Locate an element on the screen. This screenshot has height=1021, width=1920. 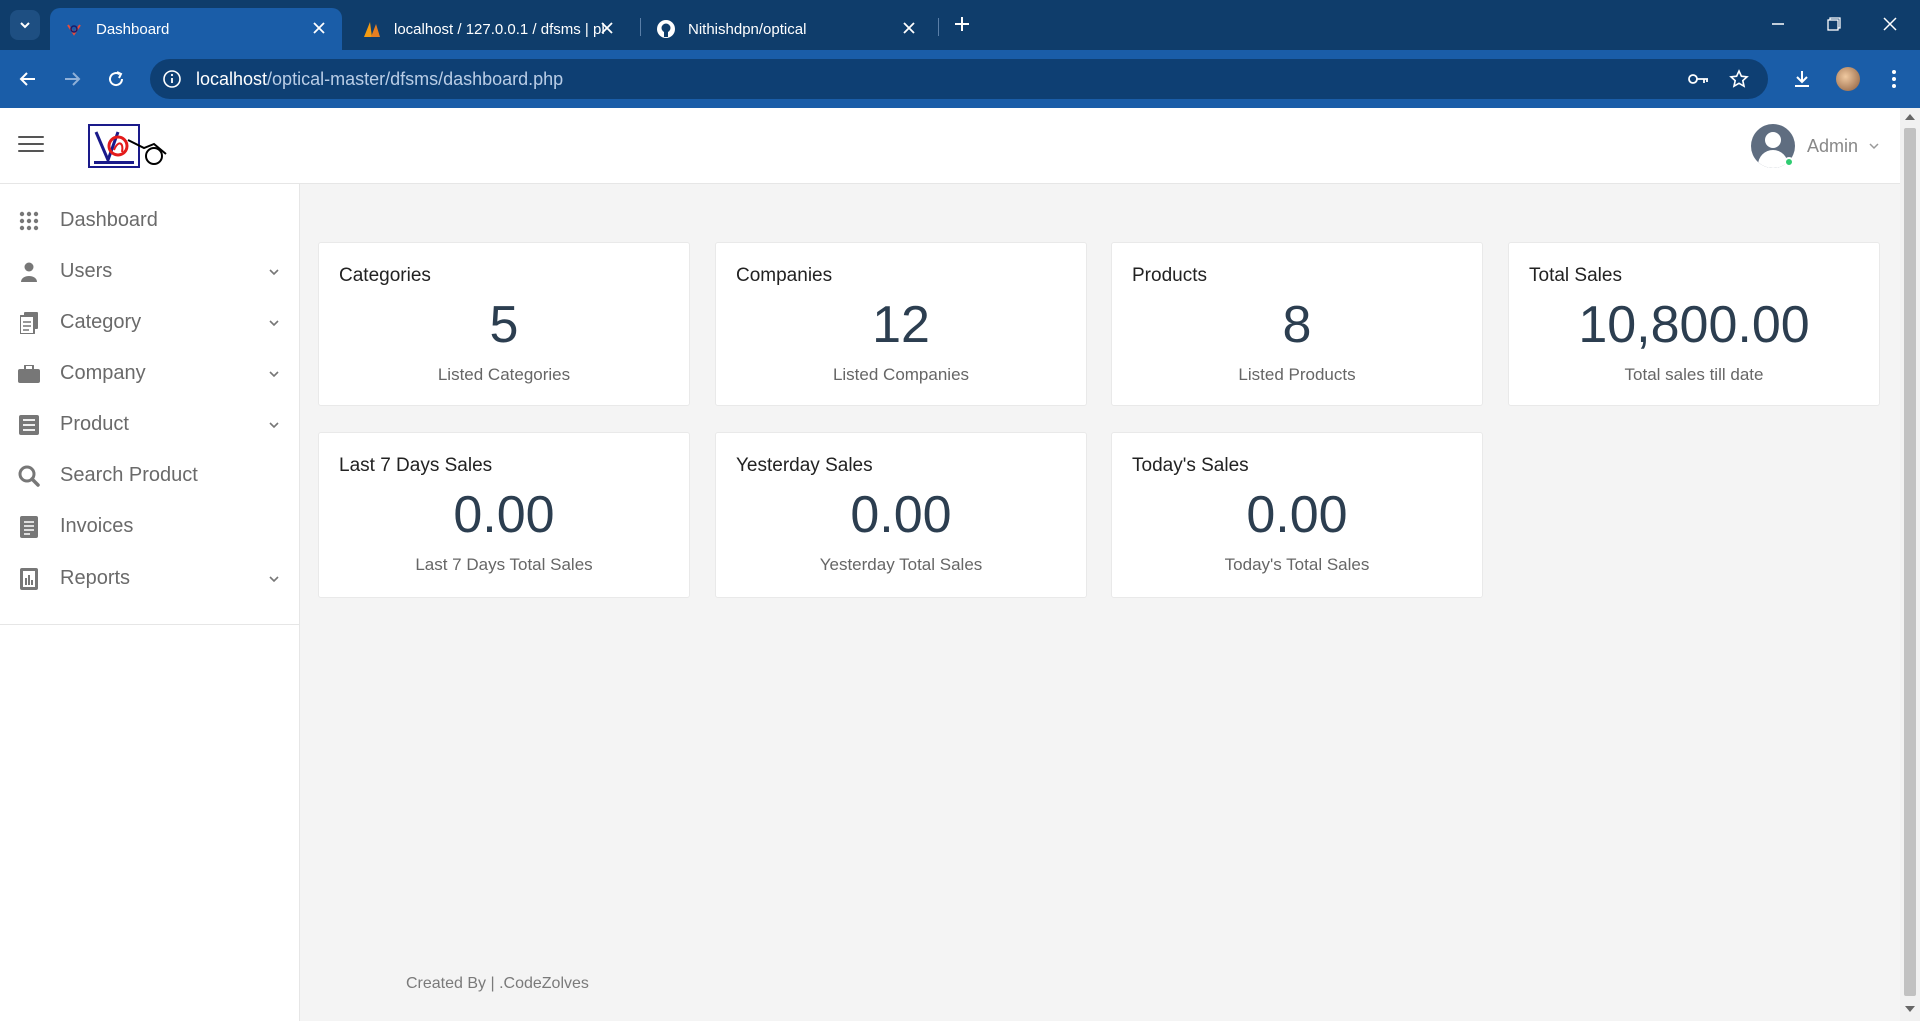
report-icon is located at coordinates (29, 579).